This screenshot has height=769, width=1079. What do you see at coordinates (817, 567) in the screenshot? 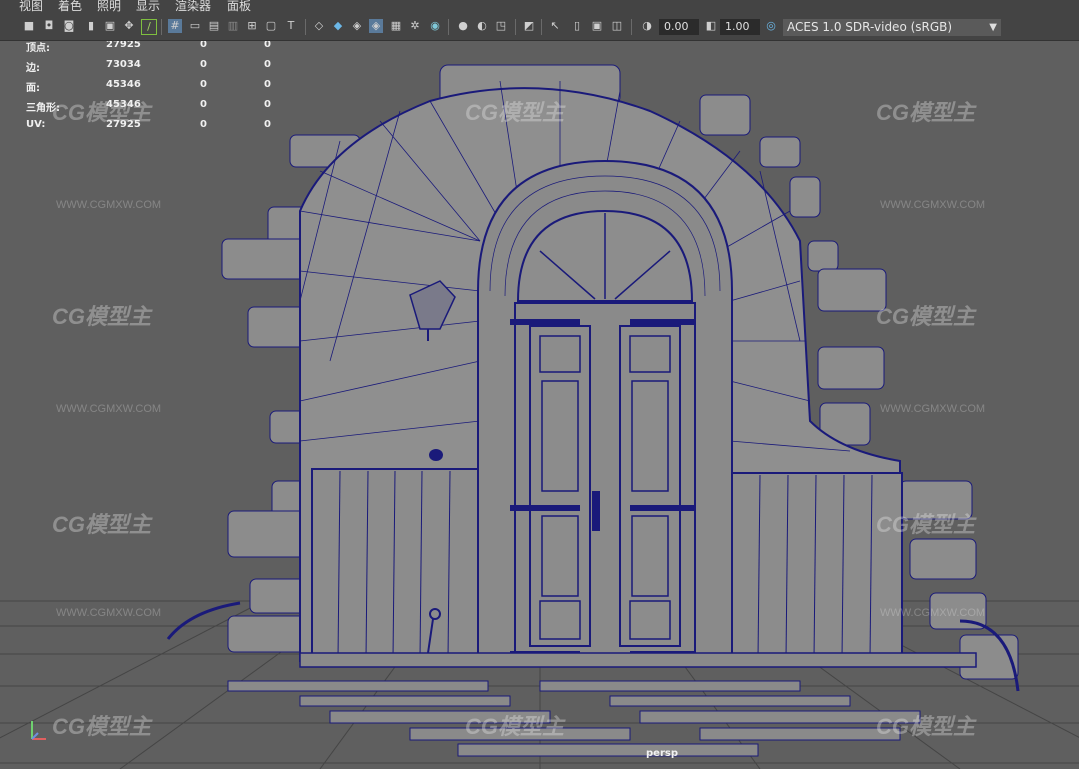
I see `right-fence` at bounding box center [817, 567].